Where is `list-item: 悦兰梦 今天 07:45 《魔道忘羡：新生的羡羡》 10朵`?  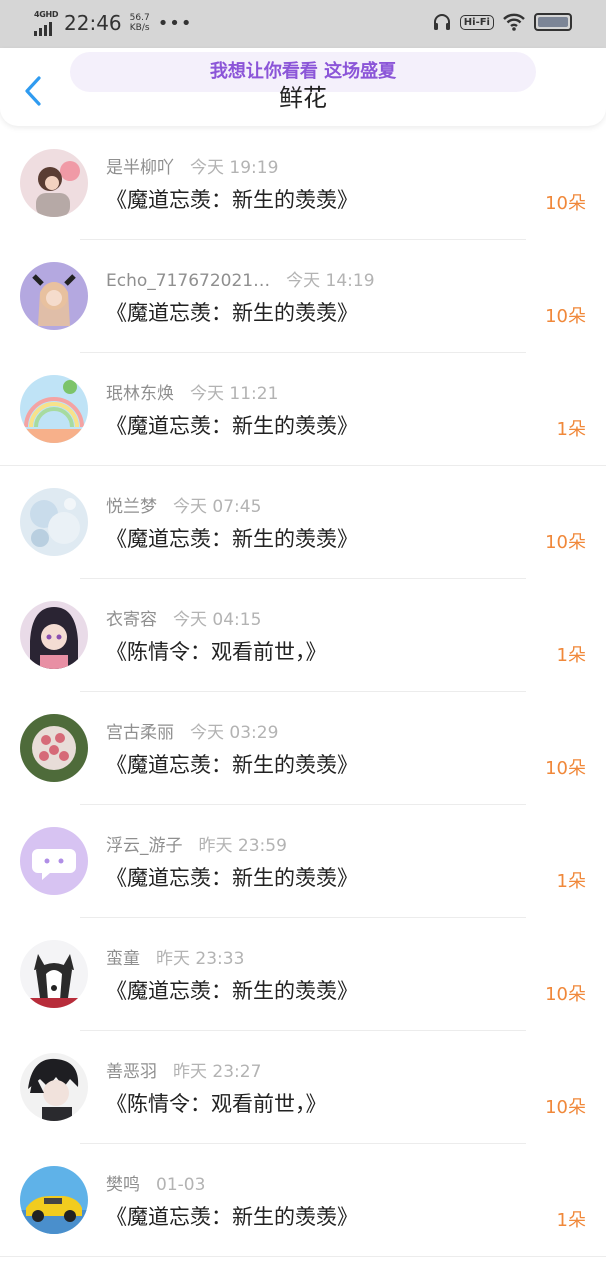 list-item: 悦兰梦 今天 07:45 《魔道忘羡：新生的羡羡》 10朵 is located at coordinates (303, 522).